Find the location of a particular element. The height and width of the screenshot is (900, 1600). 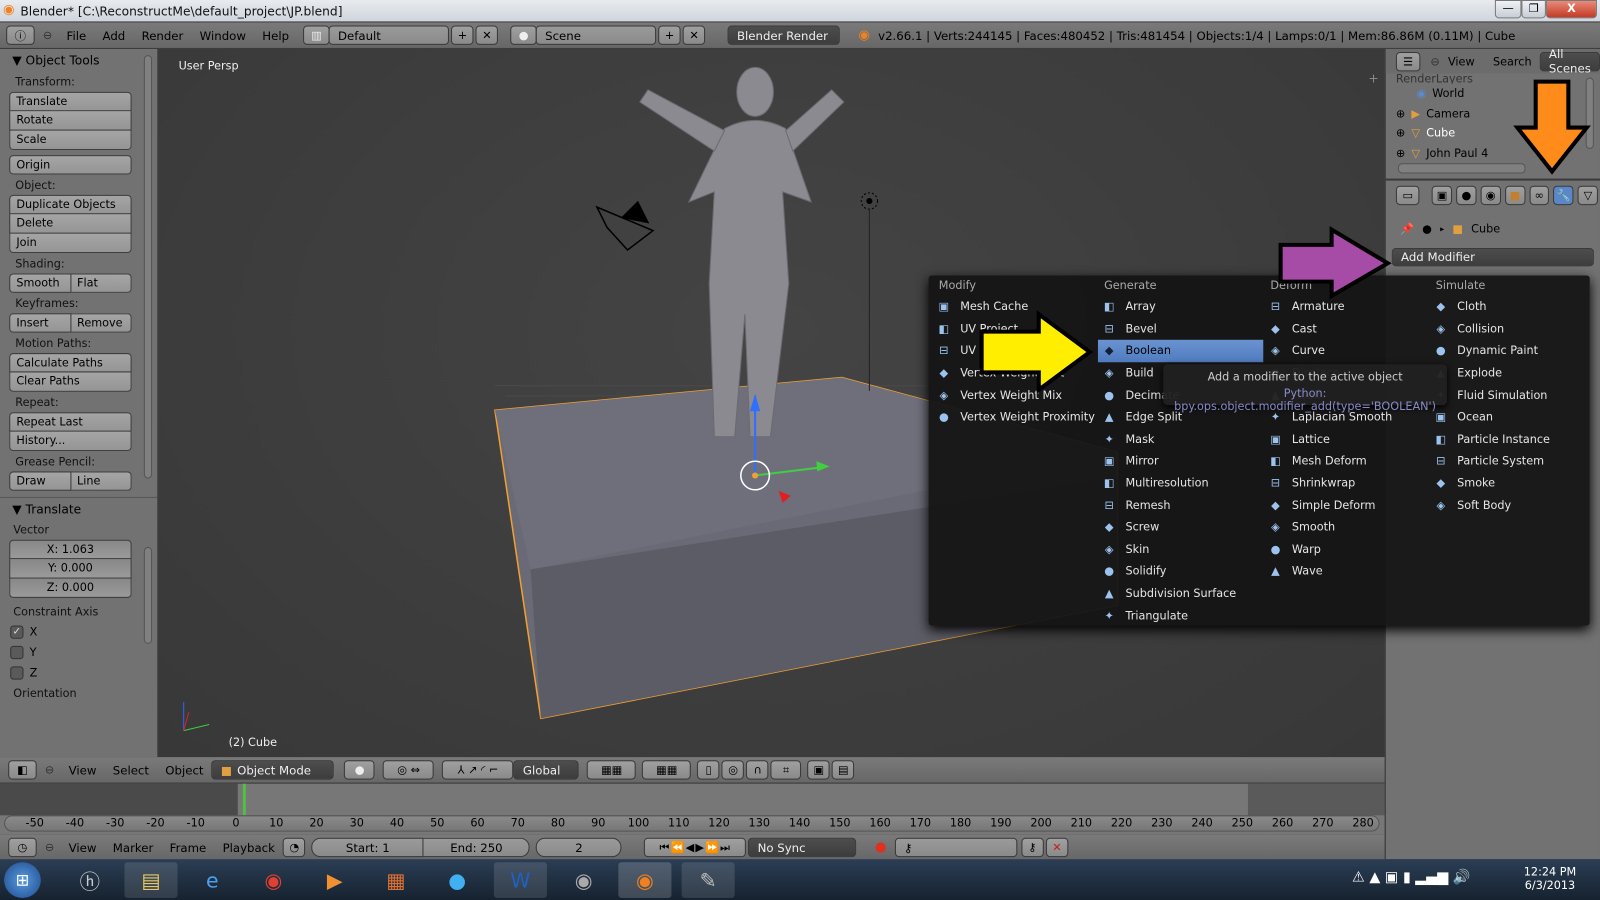

tab-object-icon: ■ is located at coordinates (1515, 195).